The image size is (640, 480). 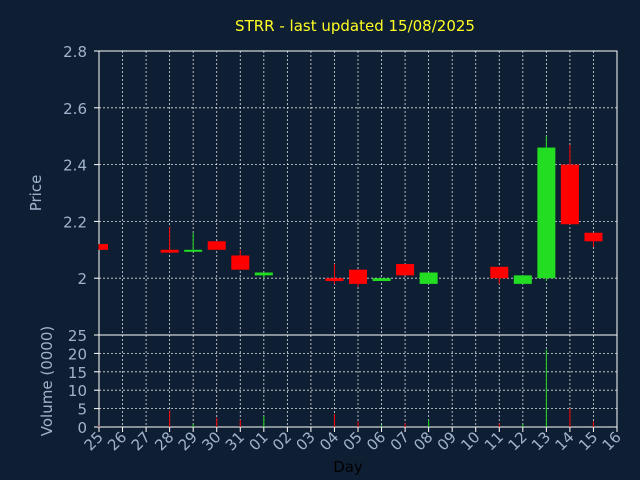 I want to click on x-tick-label: 28, so click(x=164, y=441).